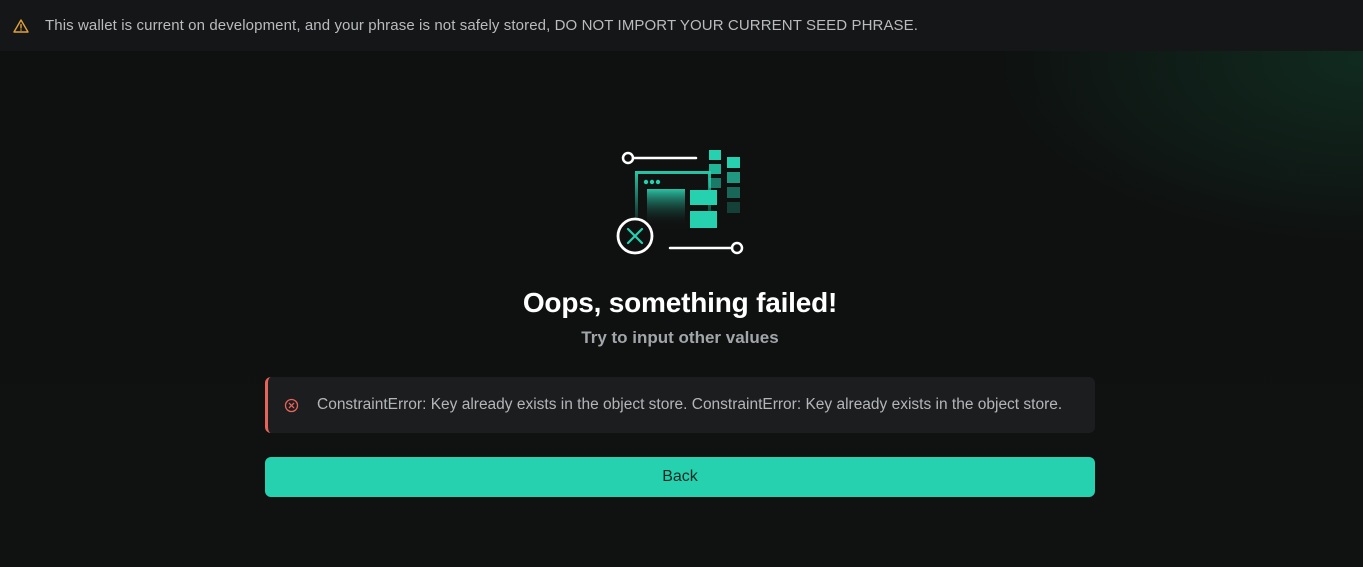 The height and width of the screenshot is (567, 1363). What do you see at coordinates (680, 337) in the screenshot?
I see `error-subtitle: Try to input other values` at bounding box center [680, 337].